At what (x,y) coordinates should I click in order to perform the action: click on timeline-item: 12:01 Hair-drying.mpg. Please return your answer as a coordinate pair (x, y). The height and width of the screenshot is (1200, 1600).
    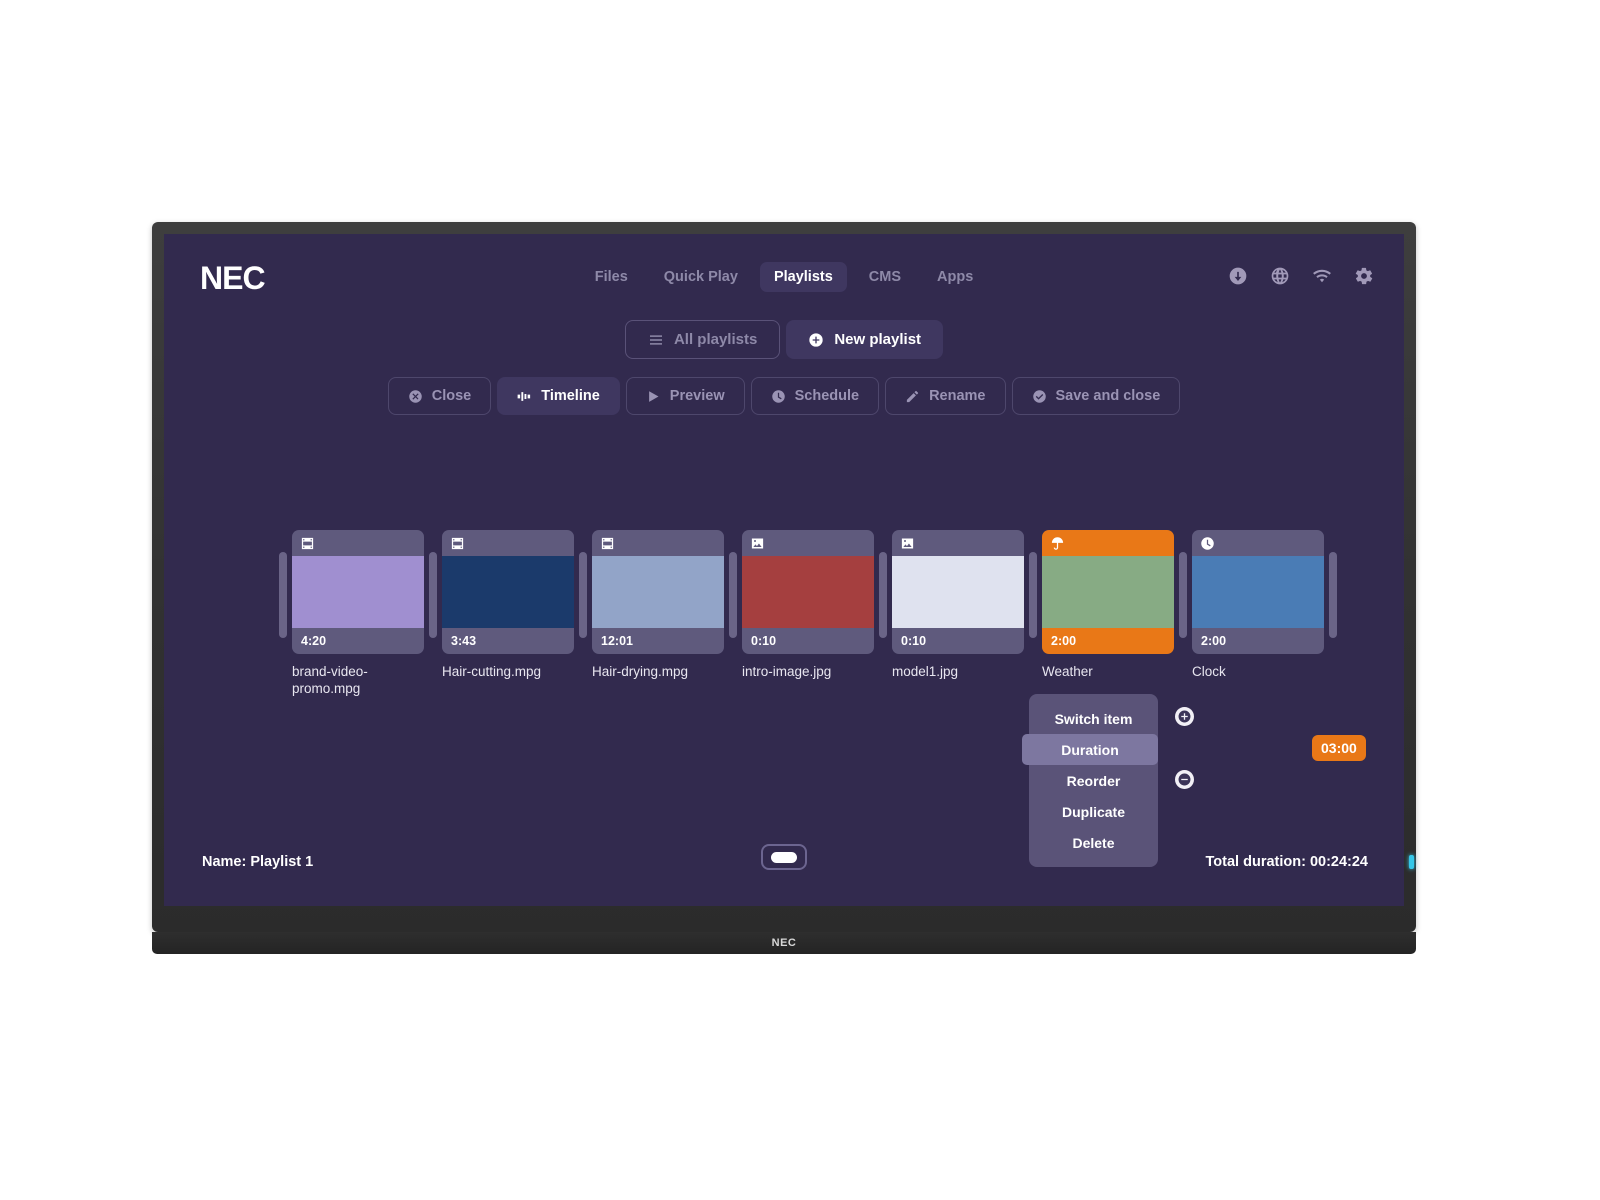
    Looking at the image, I should click on (658, 605).